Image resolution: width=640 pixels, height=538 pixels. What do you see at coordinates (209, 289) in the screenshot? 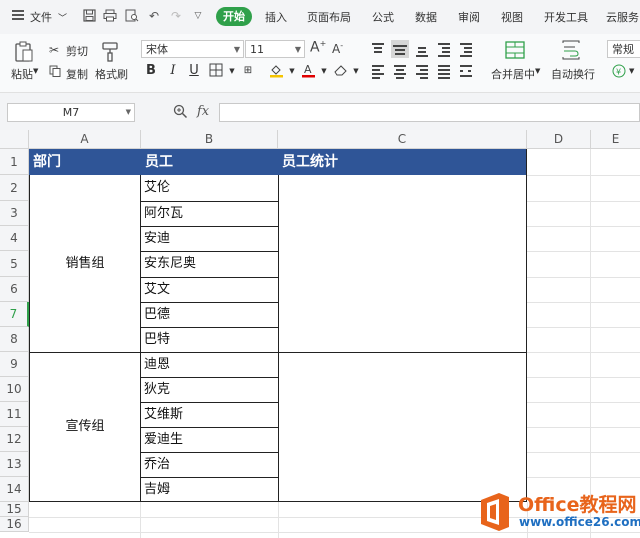
I see `employee-cell: 艾文` at bounding box center [209, 289].